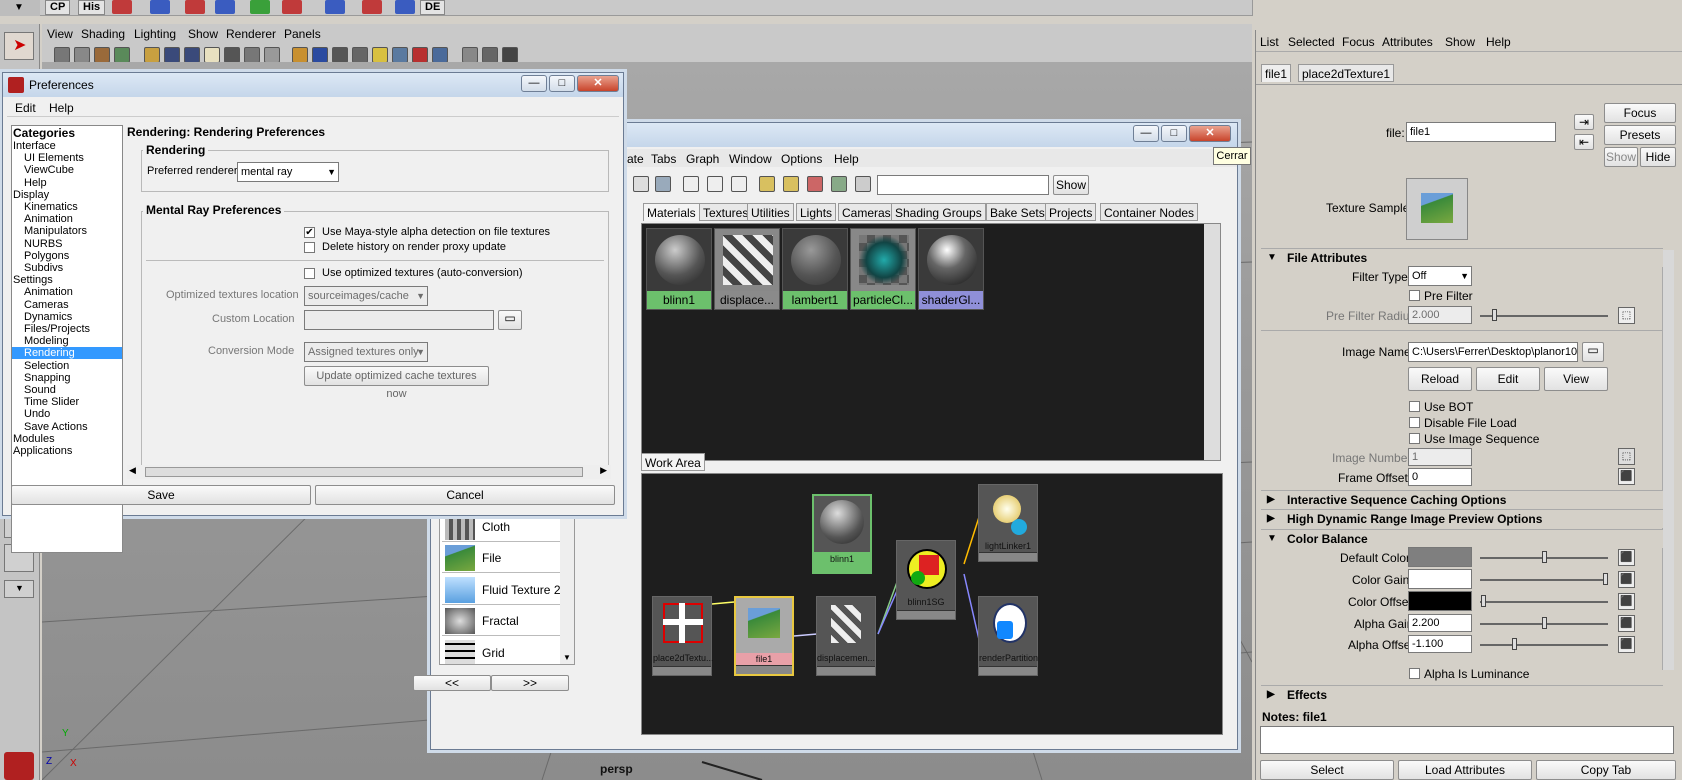 This screenshot has height=780, width=1682. Describe the element at coordinates (46, 256) in the screenshot. I see `category-item: Polygons` at that location.